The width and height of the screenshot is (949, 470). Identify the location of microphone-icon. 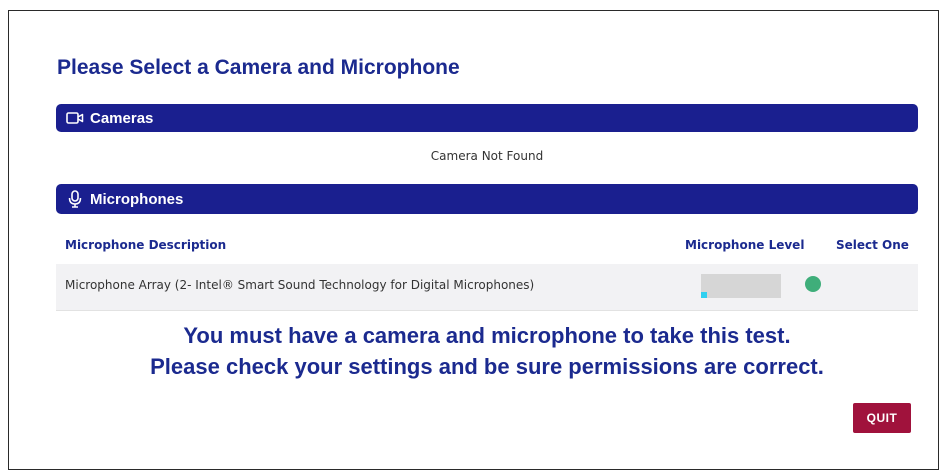
(75, 199).